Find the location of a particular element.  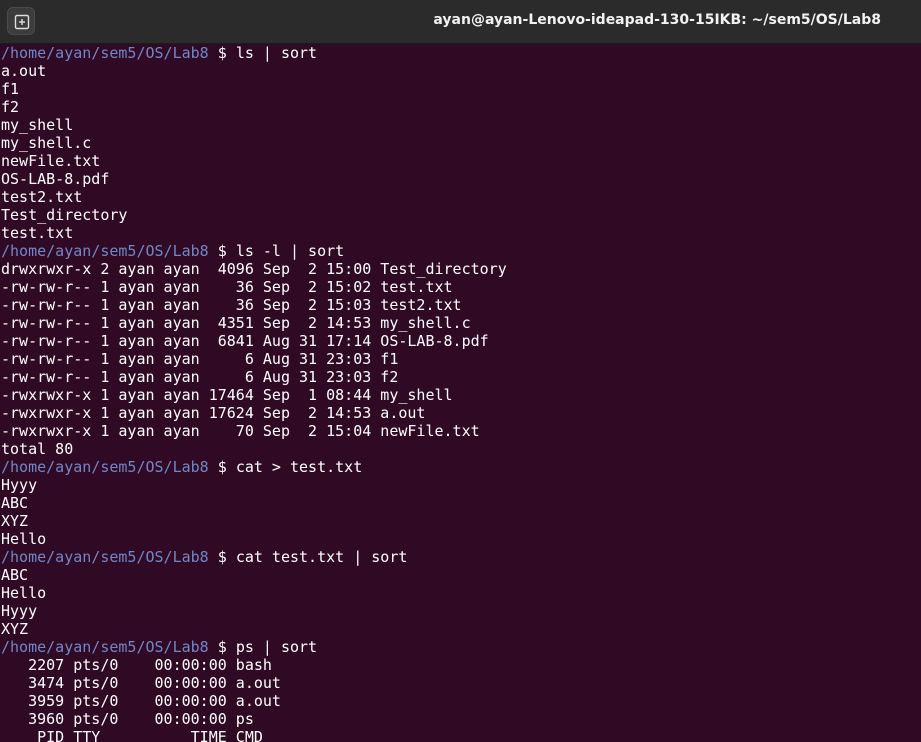

output-line: 3960 pts/0 00:00:00 ps is located at coordinates (127, 719).